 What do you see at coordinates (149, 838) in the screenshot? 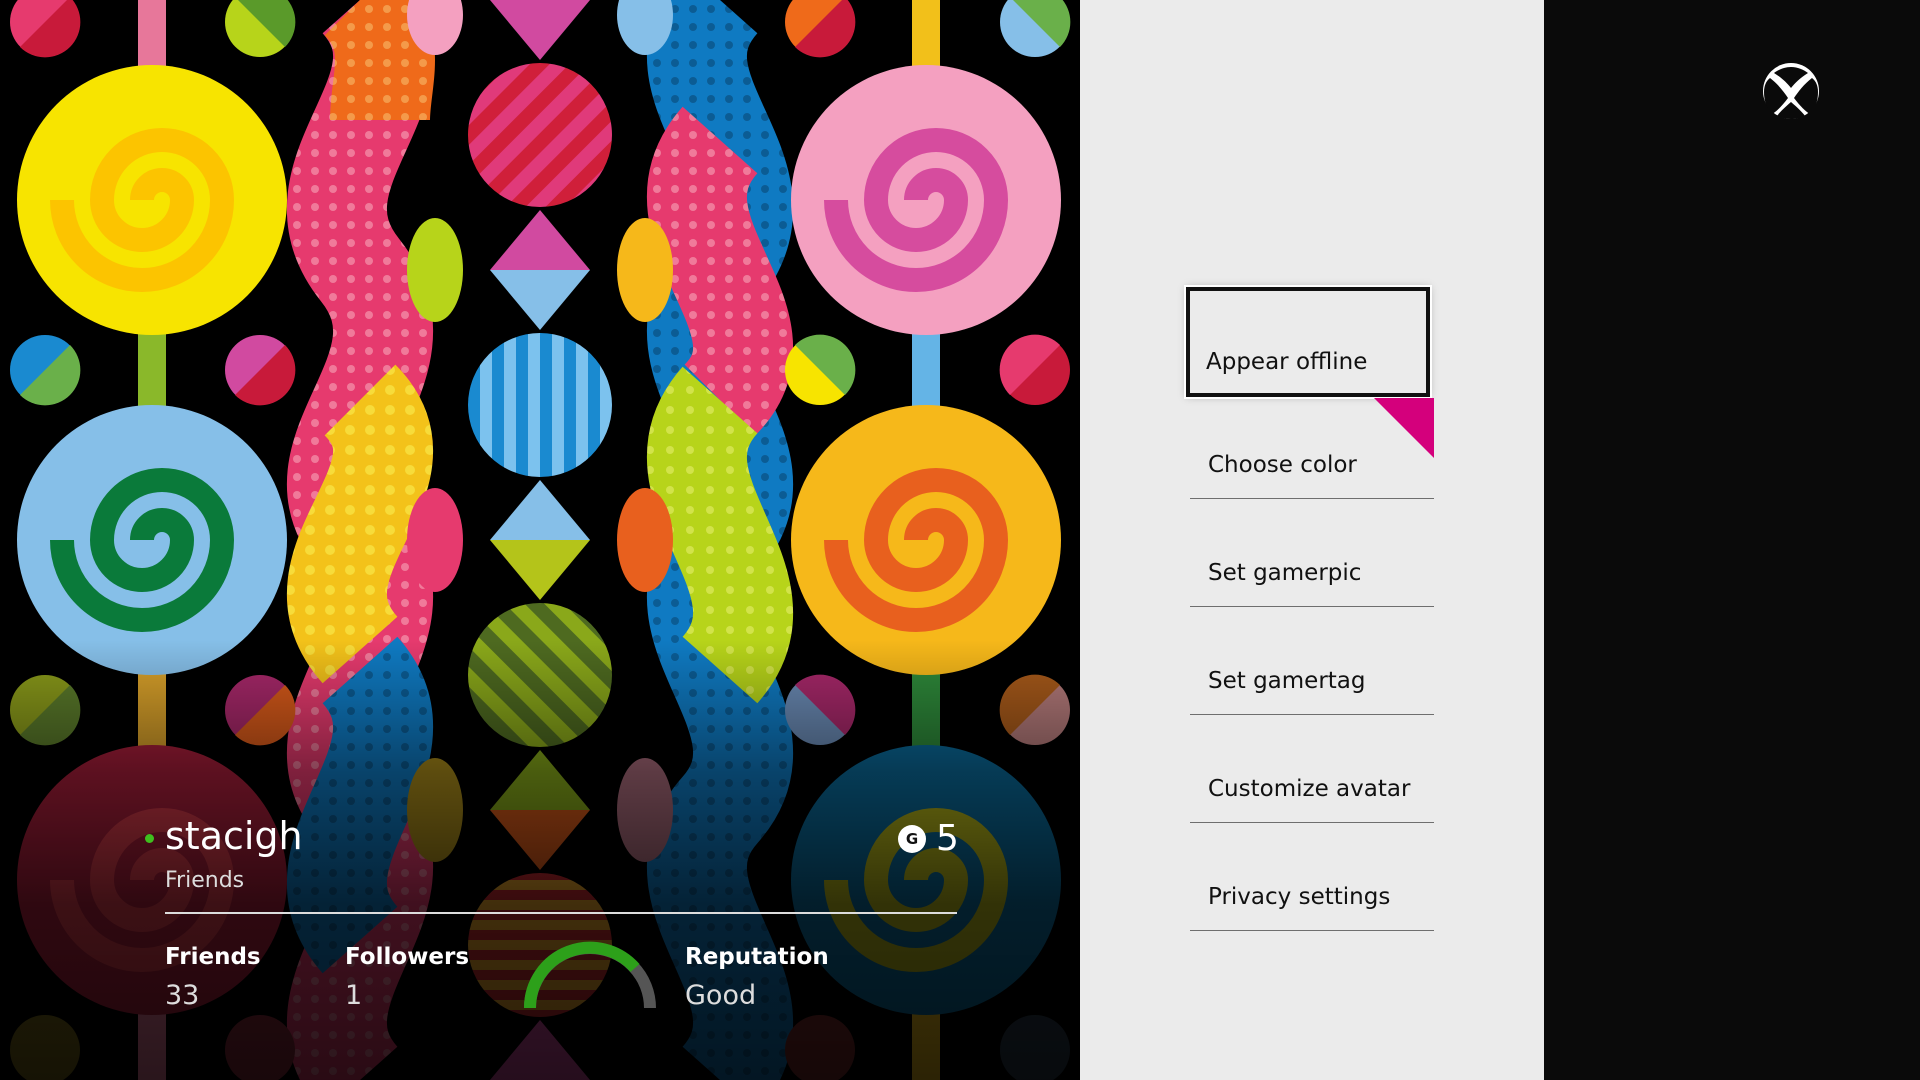
I see `online-presence-icon` at bounding box center [149, 838].